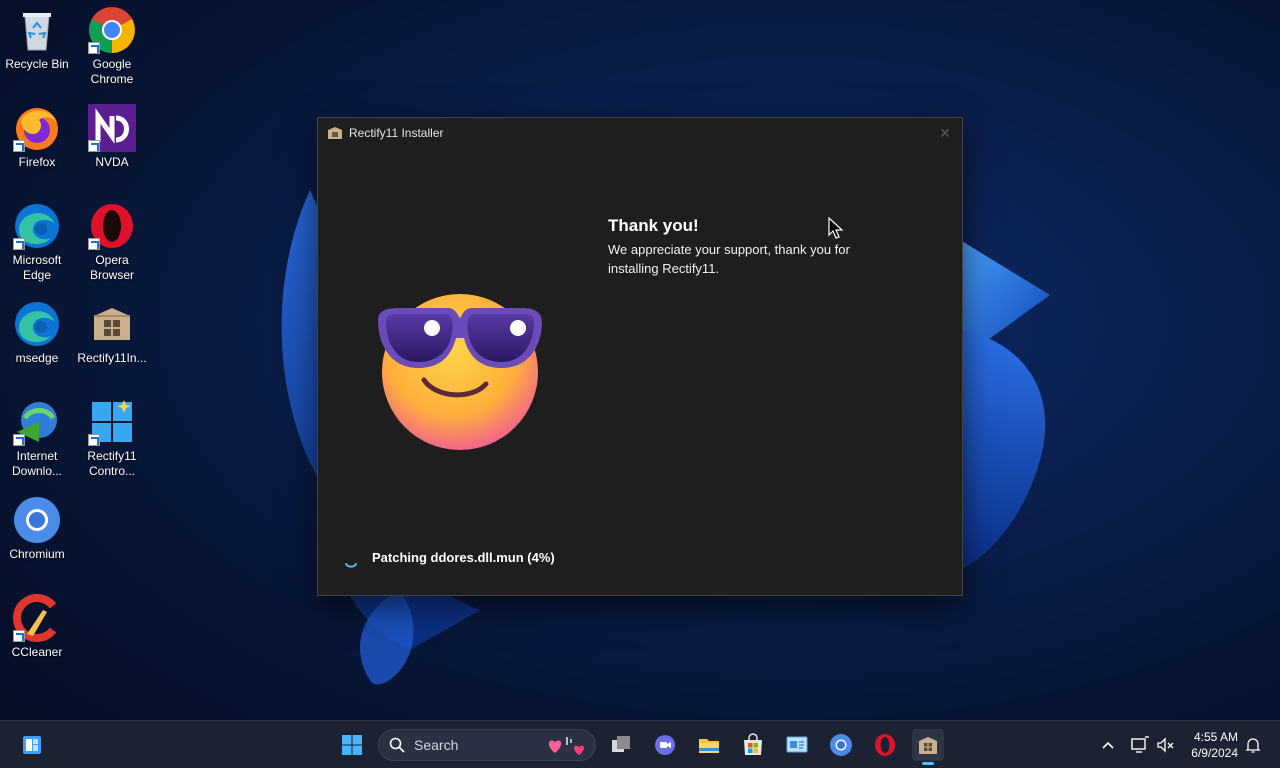 Image resolution: width=1280 pixels, height=768 pixels. I want to click on rectify11-app-icon, so click(335, 133).